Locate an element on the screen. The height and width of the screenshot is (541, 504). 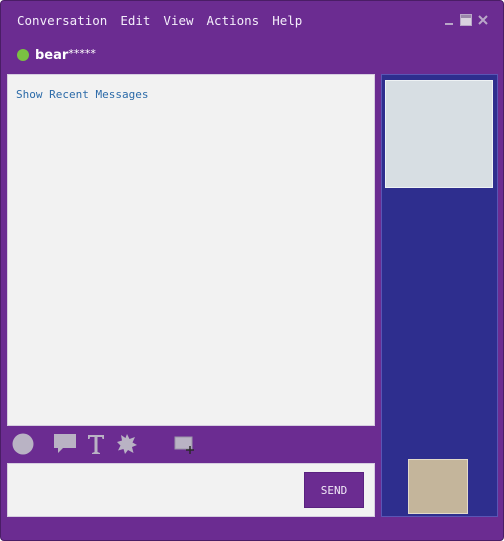
send-file-icon is located at coordinates (186, 444).